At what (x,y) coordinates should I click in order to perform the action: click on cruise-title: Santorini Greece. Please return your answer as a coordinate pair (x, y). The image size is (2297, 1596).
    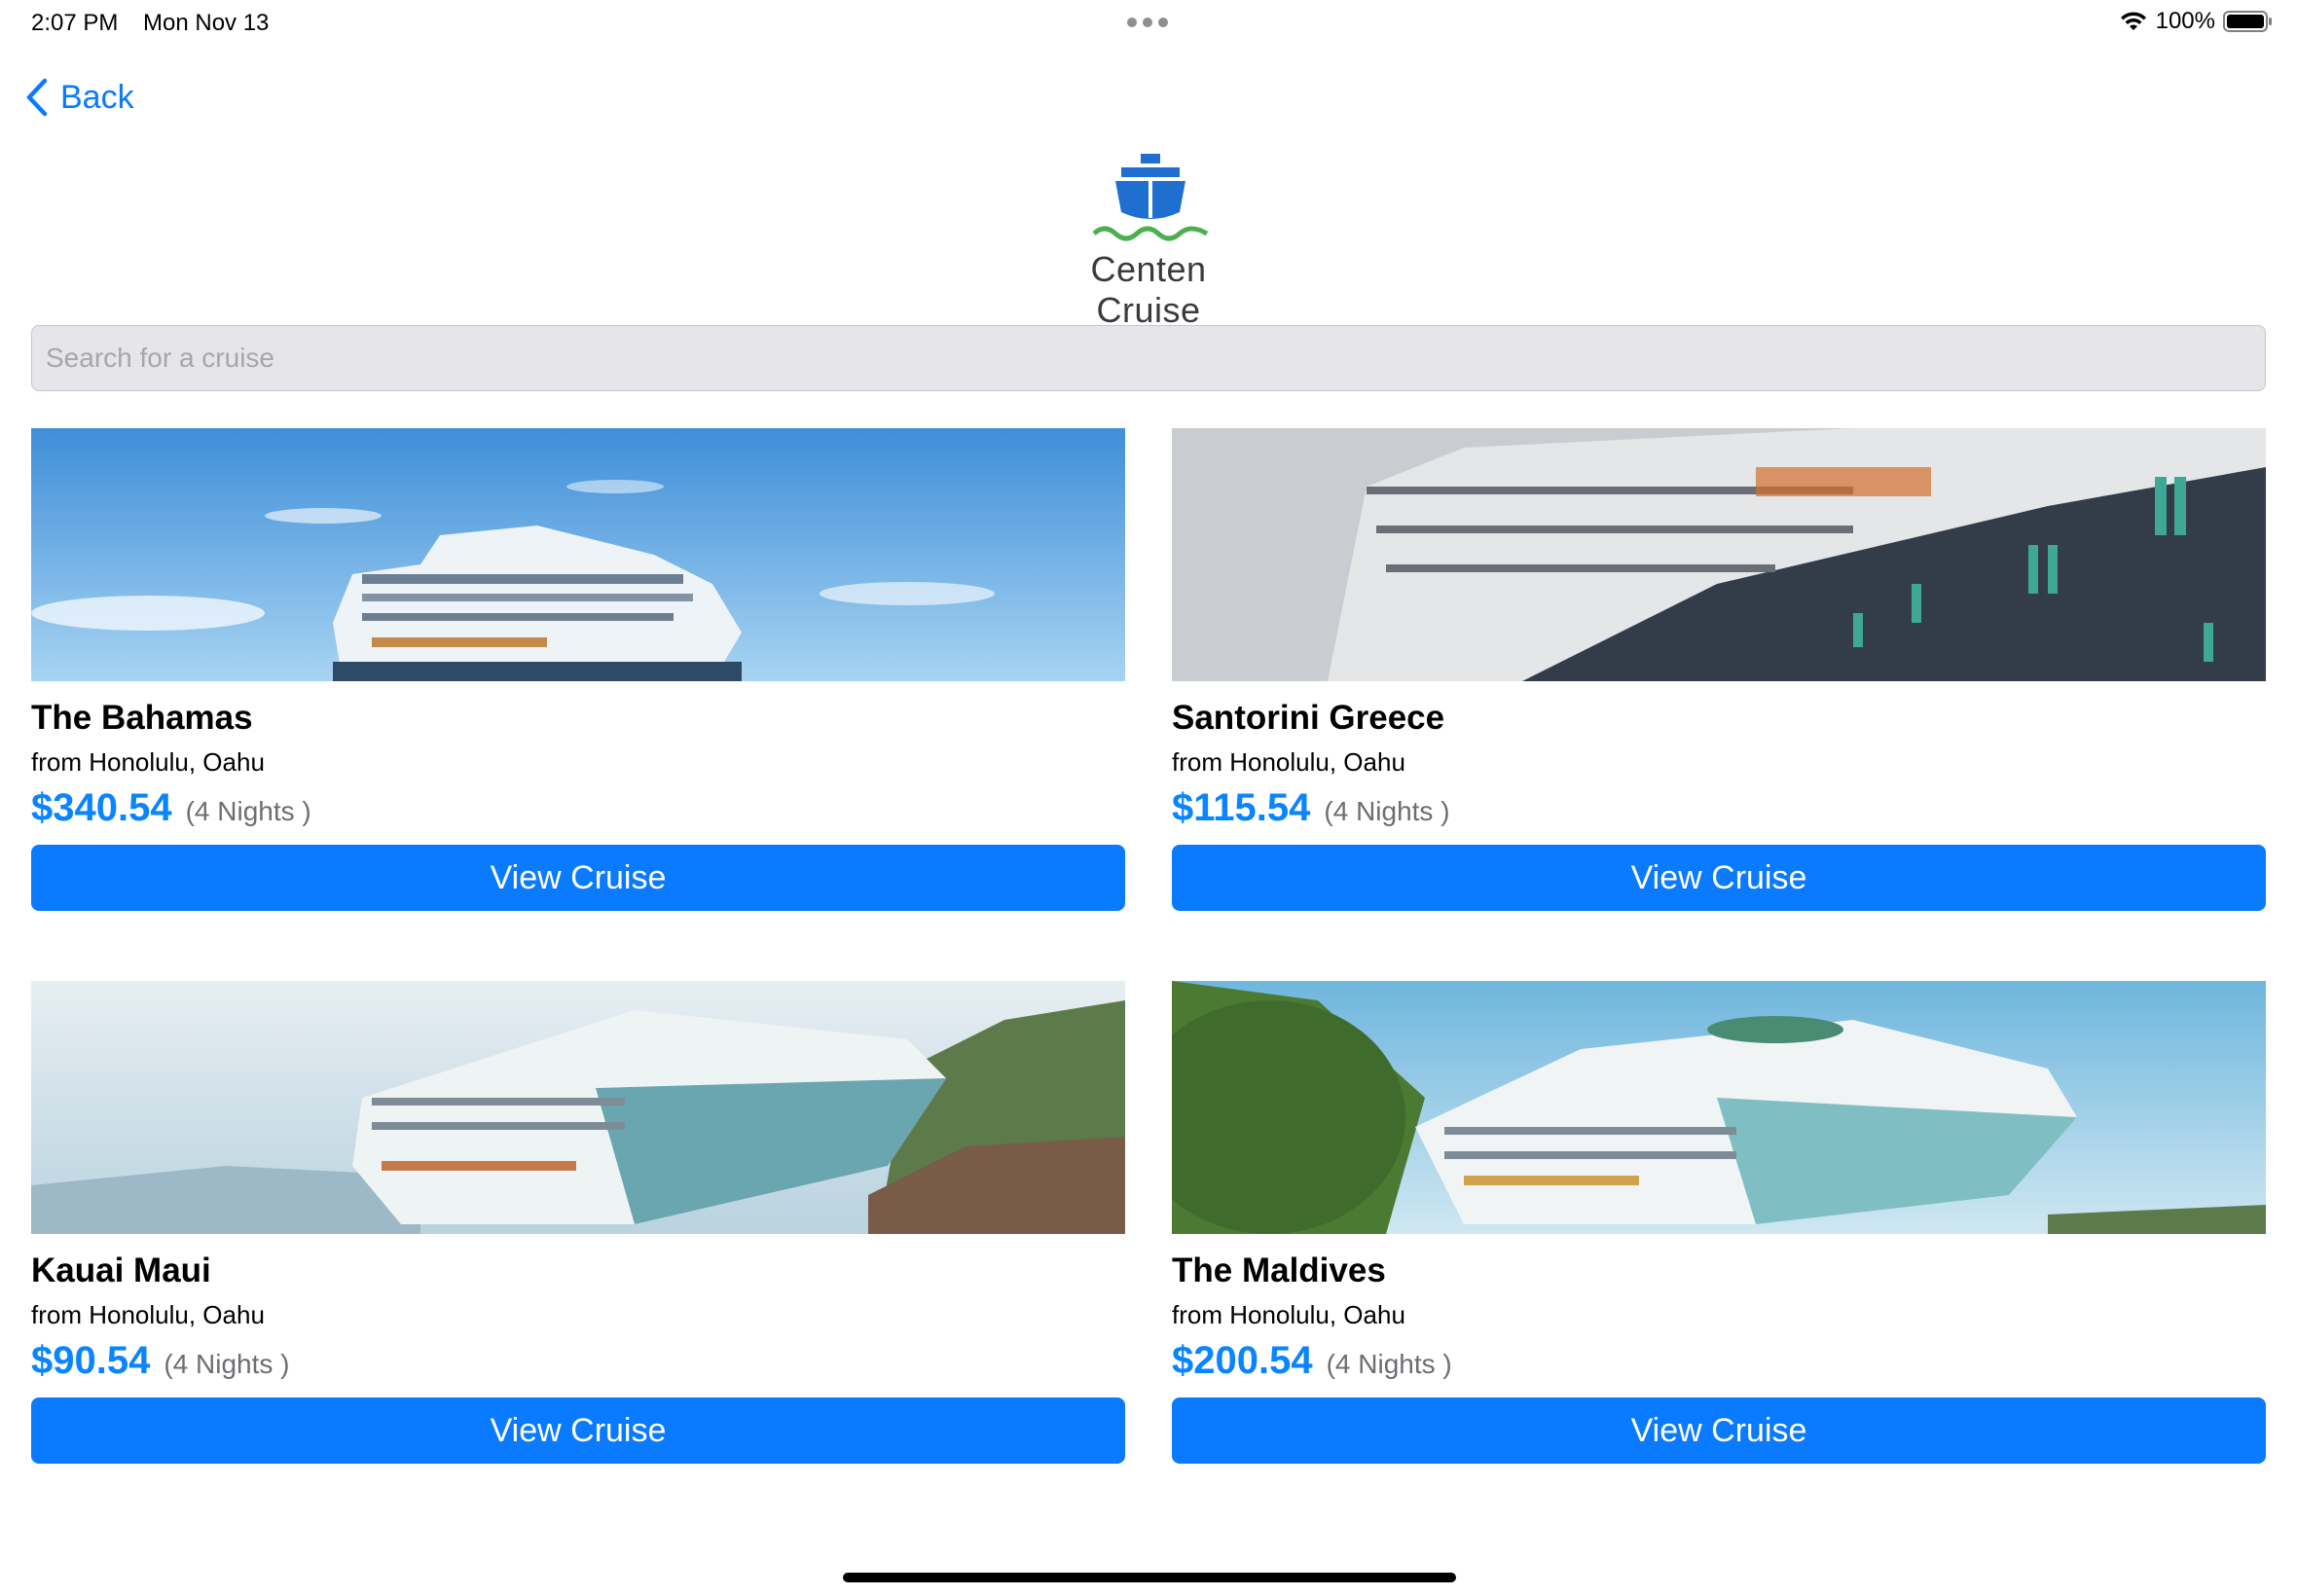
    Looking at the image, I should click on (1309, 718).